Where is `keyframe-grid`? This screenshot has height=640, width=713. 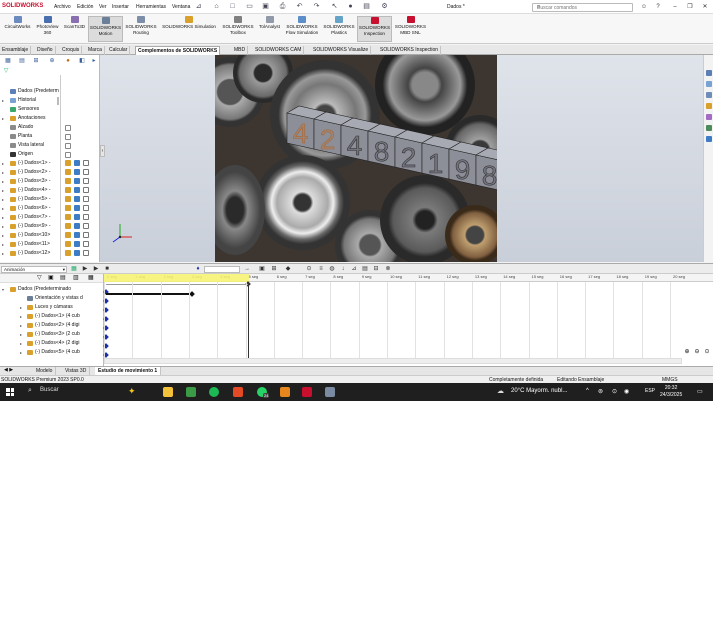
keyframe-grid is located at coordinates (408, 319).